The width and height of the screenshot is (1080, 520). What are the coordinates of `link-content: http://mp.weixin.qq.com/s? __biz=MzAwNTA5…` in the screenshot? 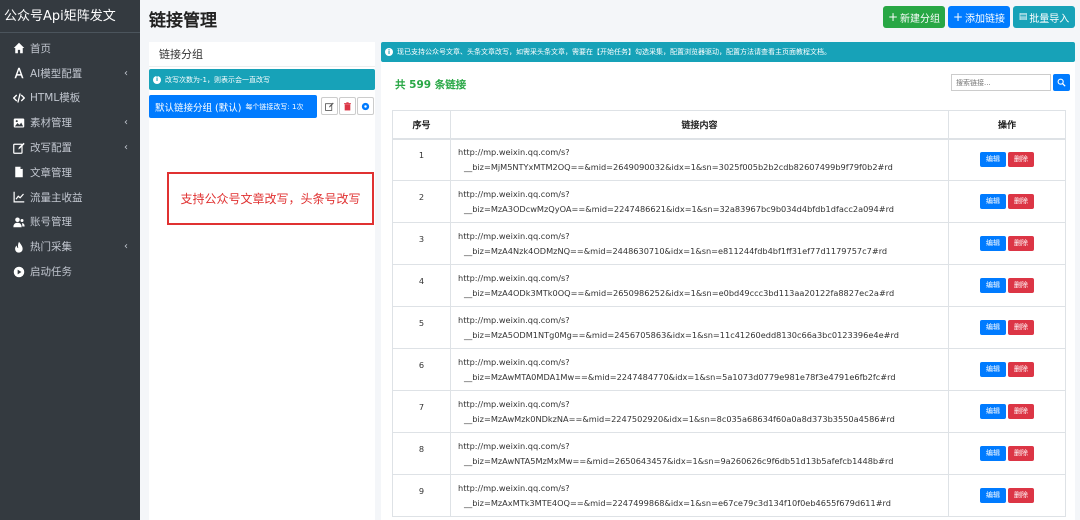 It's located at (699, 453).